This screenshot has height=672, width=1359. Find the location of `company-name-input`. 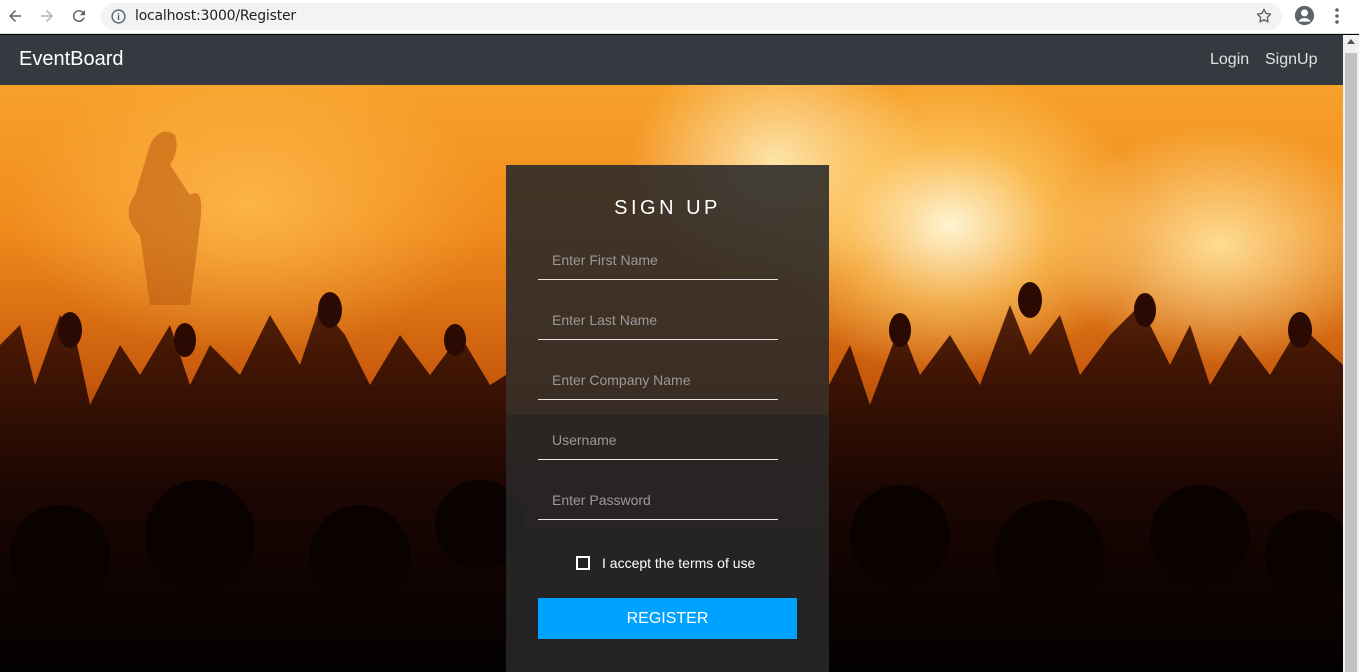

company-name-input is located at coordinates (658, 379).